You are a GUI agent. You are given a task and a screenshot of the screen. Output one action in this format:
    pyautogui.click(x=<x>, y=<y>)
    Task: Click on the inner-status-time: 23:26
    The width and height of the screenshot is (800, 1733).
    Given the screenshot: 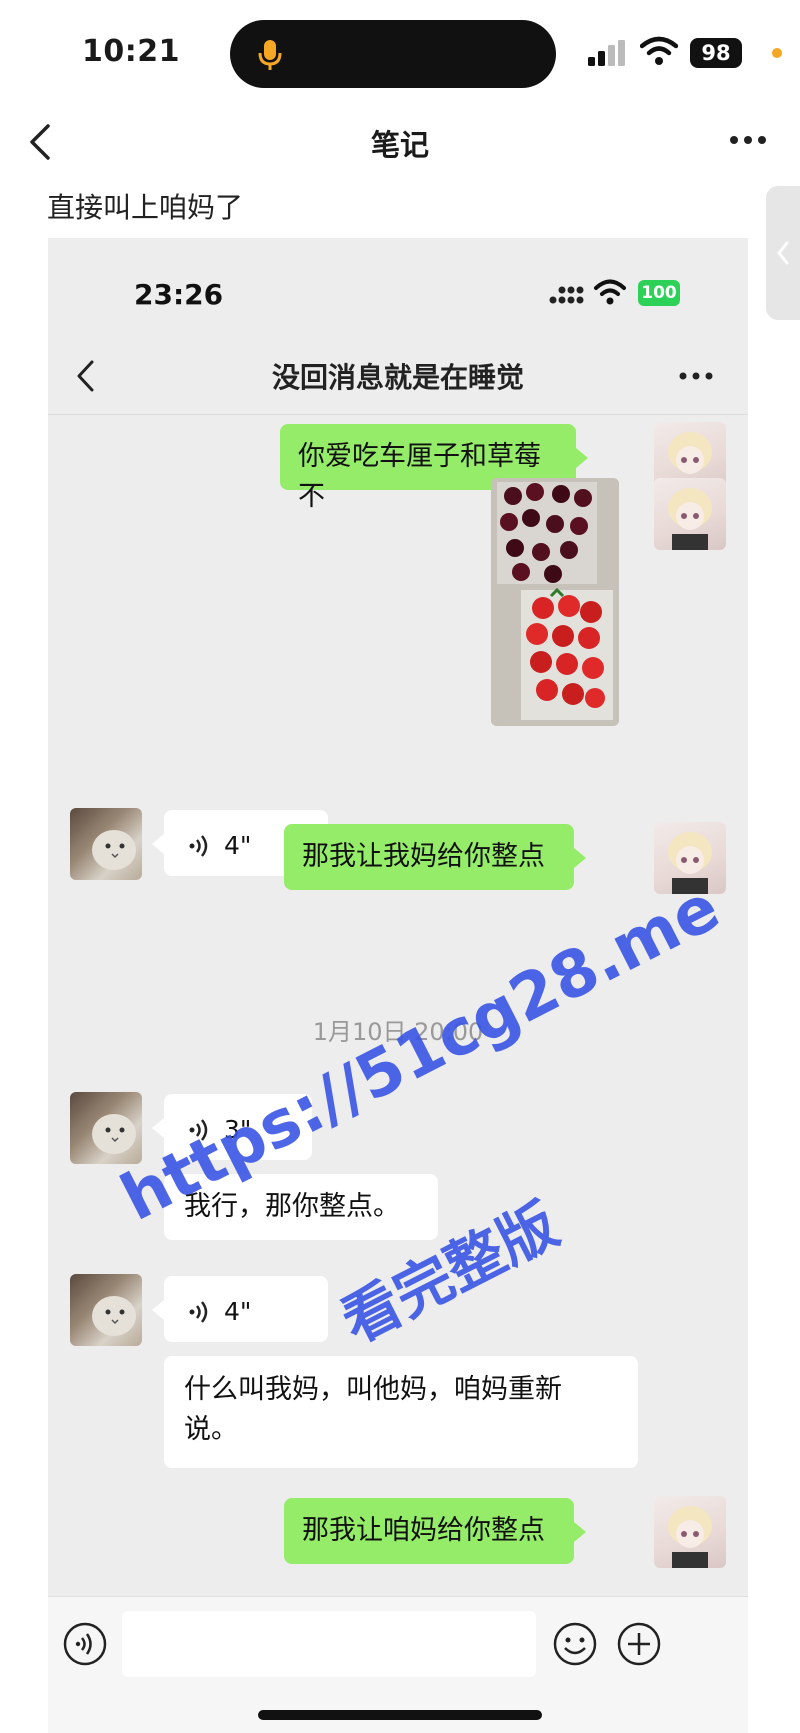 What is the action you would take?
    pyautogui.click(x=179, y=294)
    